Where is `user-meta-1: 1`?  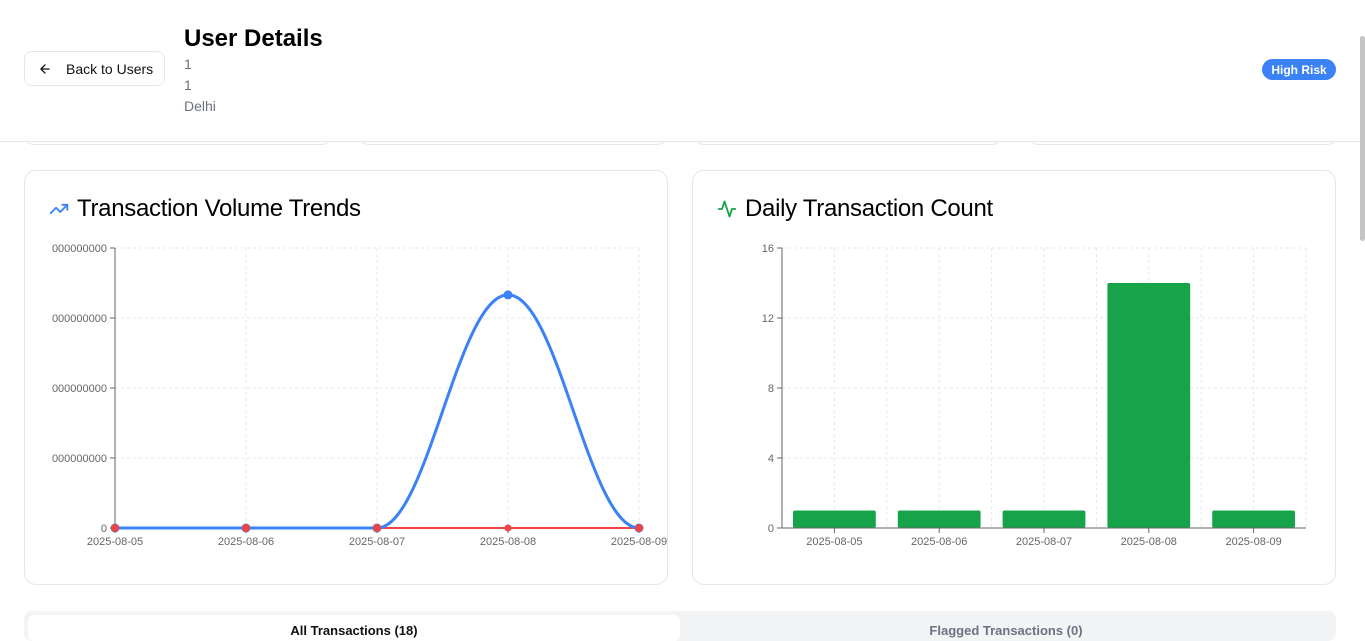 user-meta-1: 1 is located at coordinates (188, 64).